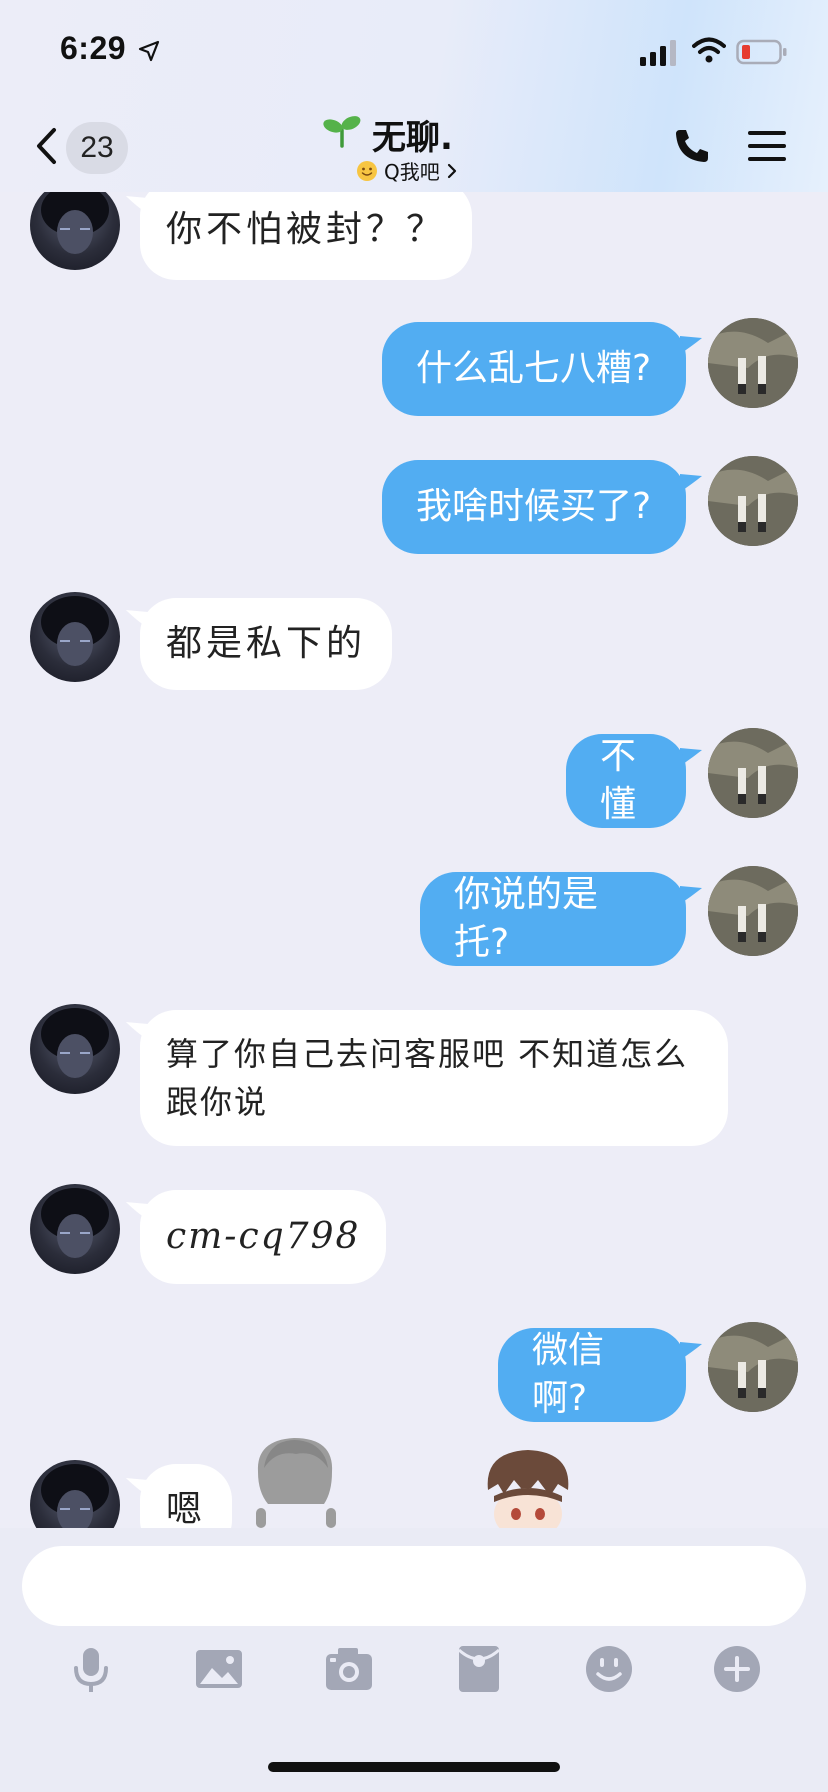  What do you see at coordinates (263, 1237) in the screenshot?
I see `message-bubble-incoming: cm-cq798` at bounding box center [263, 1237].